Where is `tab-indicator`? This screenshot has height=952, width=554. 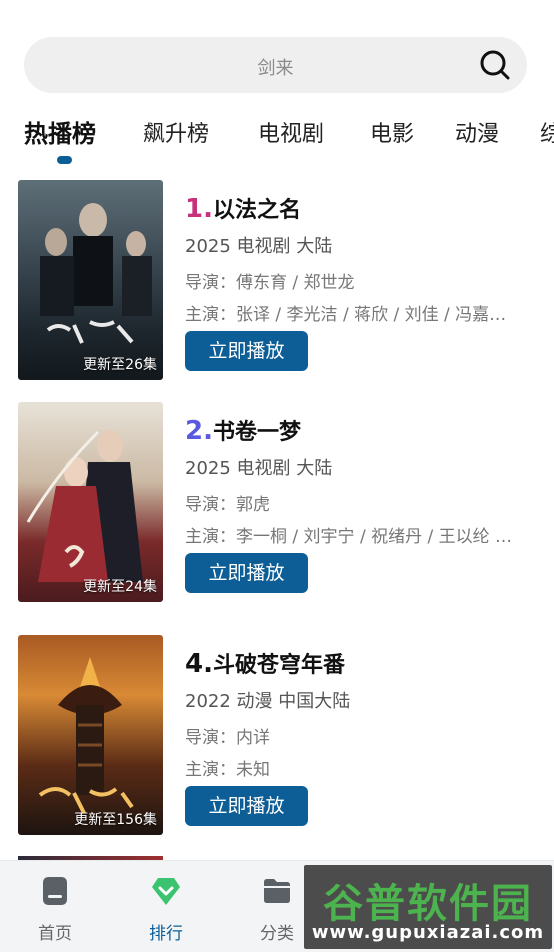 tab-indicator is located at coordinates (64, 160).